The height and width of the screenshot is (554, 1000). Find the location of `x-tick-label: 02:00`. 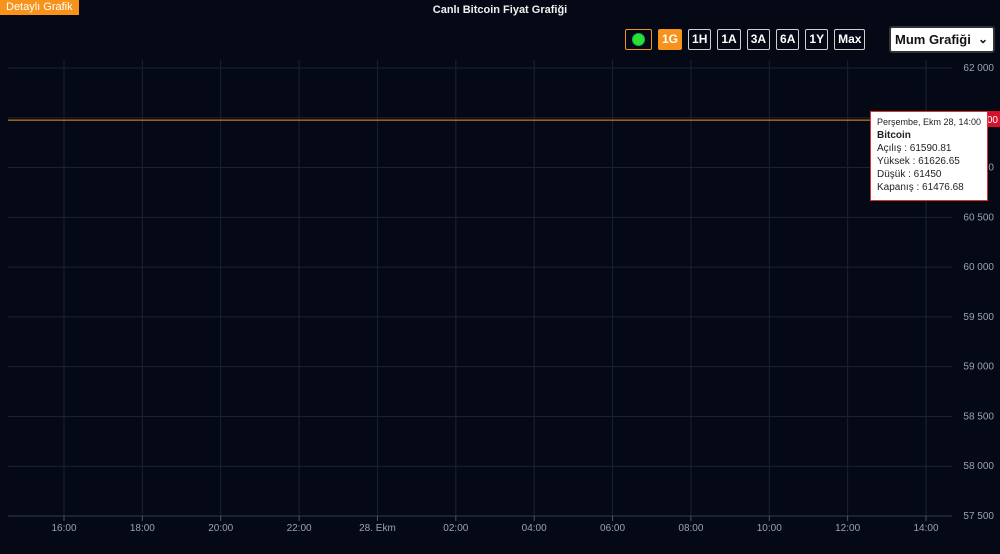

x-tick-label: 02:00 is located at coordinates (455, 528).